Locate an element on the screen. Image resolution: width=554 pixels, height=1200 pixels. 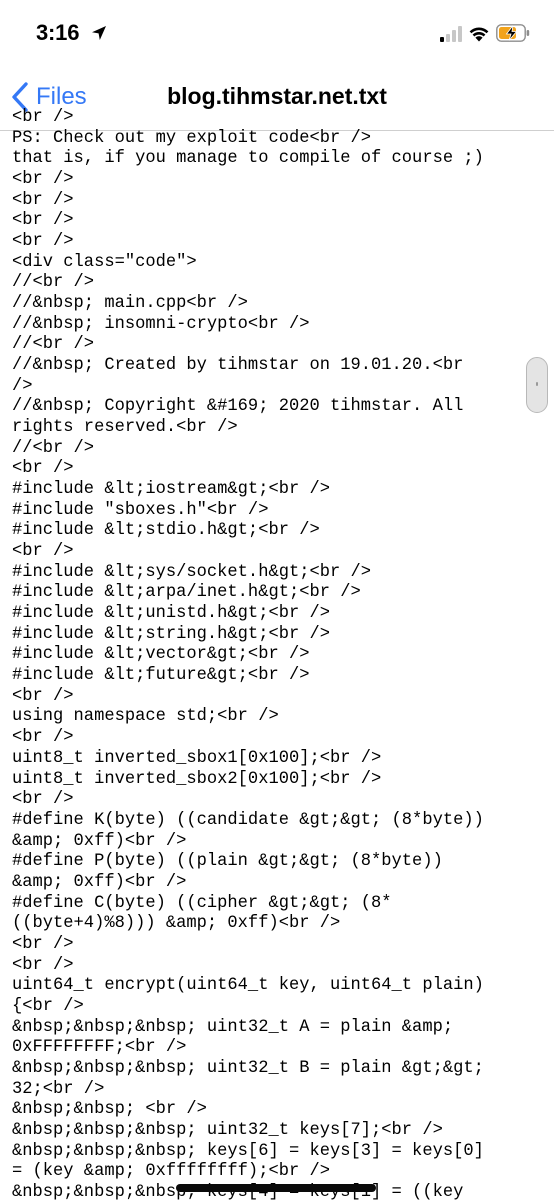
document-line: #include &lt;stdio.h&gt;<br /> is located at coordinates (166, 531).